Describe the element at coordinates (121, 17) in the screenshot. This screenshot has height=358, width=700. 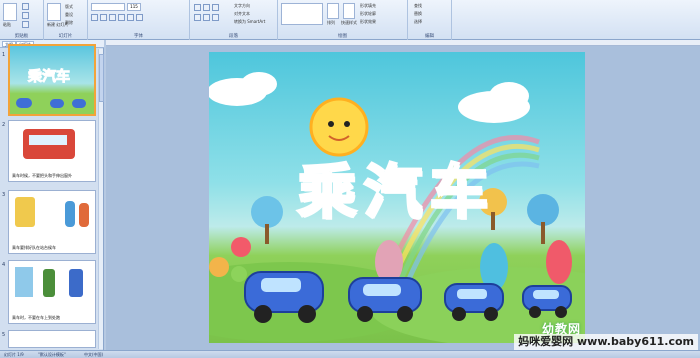
I see `strikethrough-icon` at that location.